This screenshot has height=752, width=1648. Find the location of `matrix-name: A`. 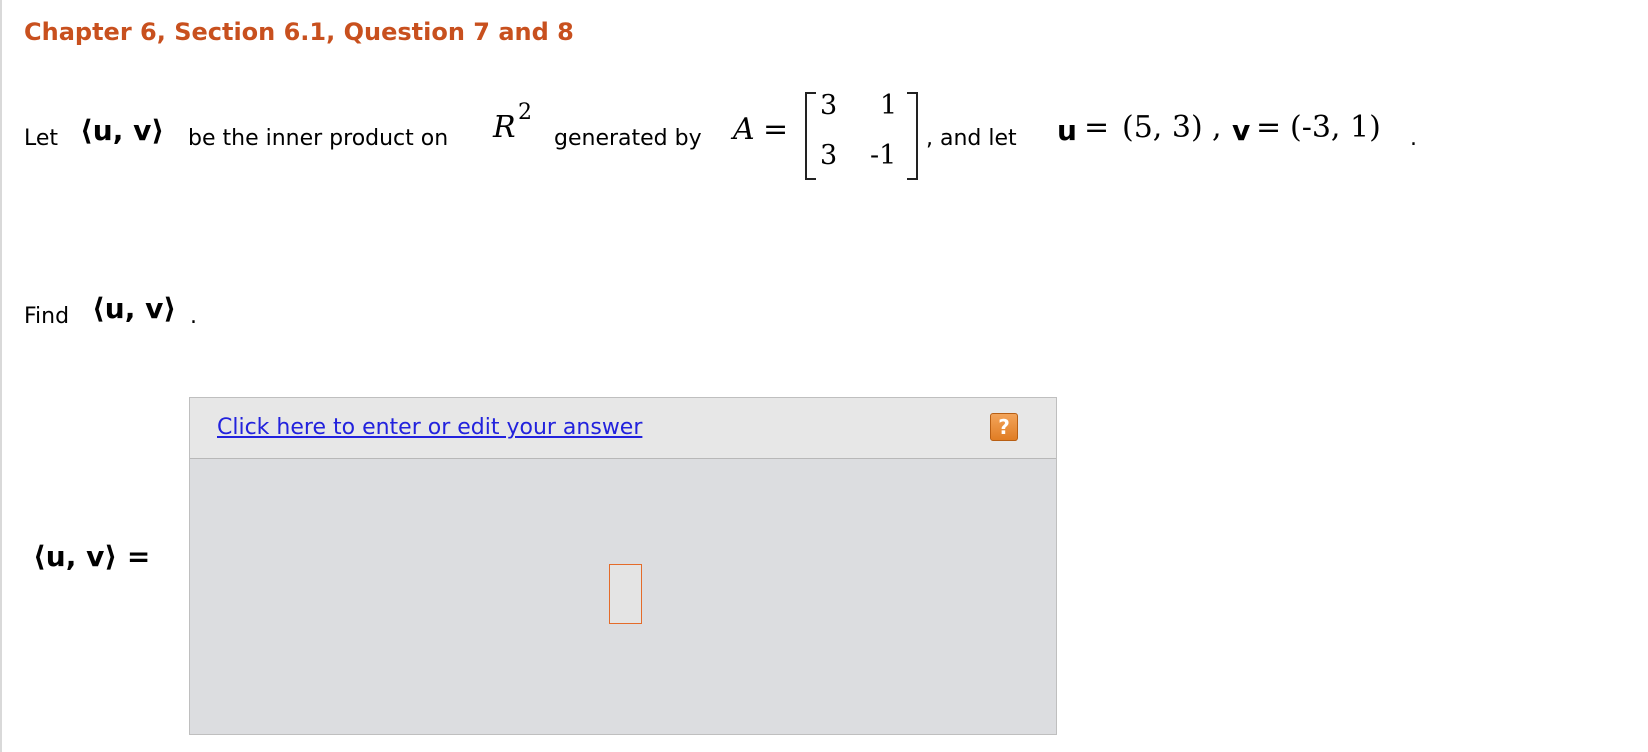

matrix-name: A is located at coordinates (744, 129).